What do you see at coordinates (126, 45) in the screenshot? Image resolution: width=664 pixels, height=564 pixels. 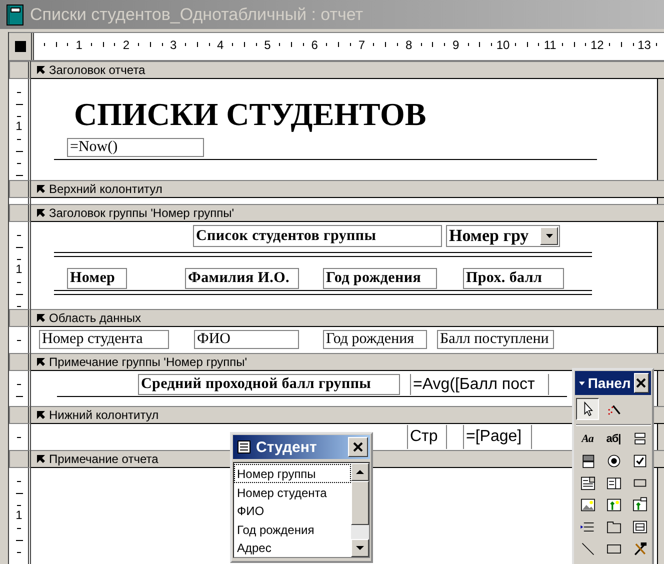 I see `ruler-number: 2` at bounding box center [126, 45].